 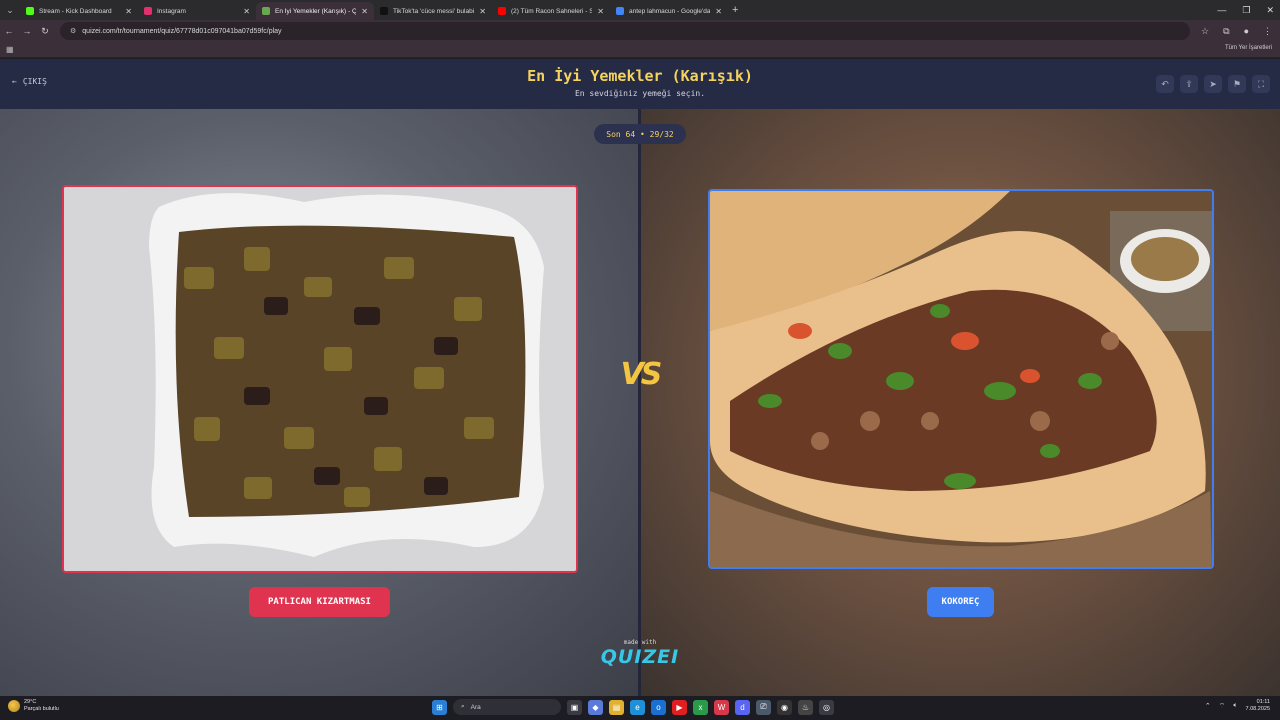 What do you see at coordinates (1237, 706) in the screenshot?
I see `system-tray: ⌃ ⌔ 🔈︎ 01:11 7.08.2025` at bounding box center [1237, 706].